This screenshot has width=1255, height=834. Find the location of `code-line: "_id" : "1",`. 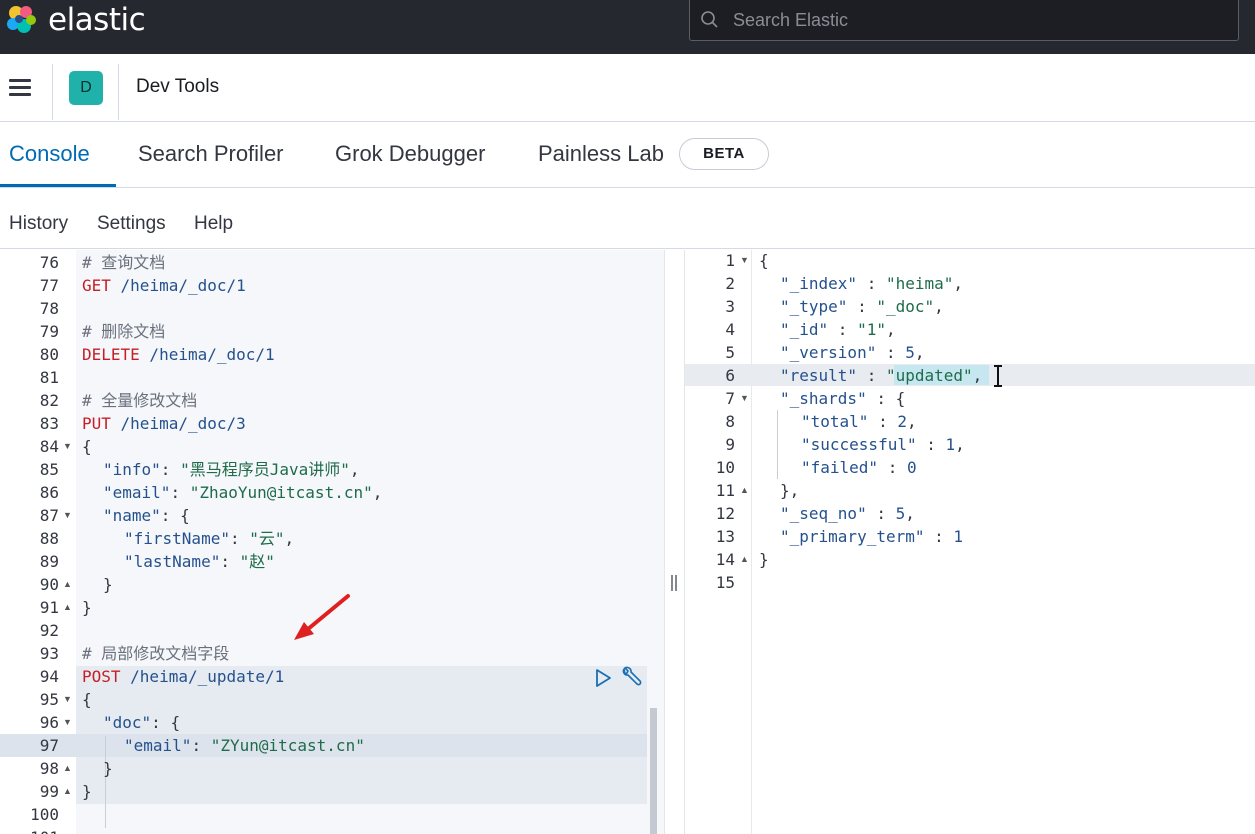

code-line: "_id" : "1", is located at coordinates (838, 329).